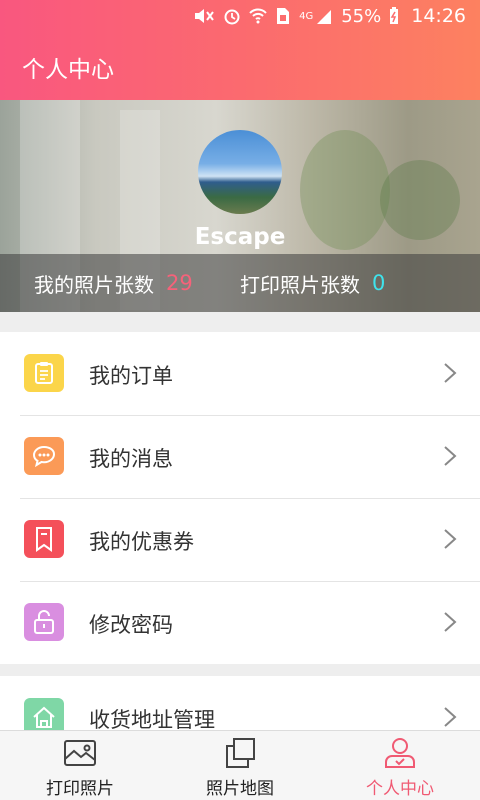  I want to click on app-header: 4G 55% 14:26 个人中心, so click(240, 50).